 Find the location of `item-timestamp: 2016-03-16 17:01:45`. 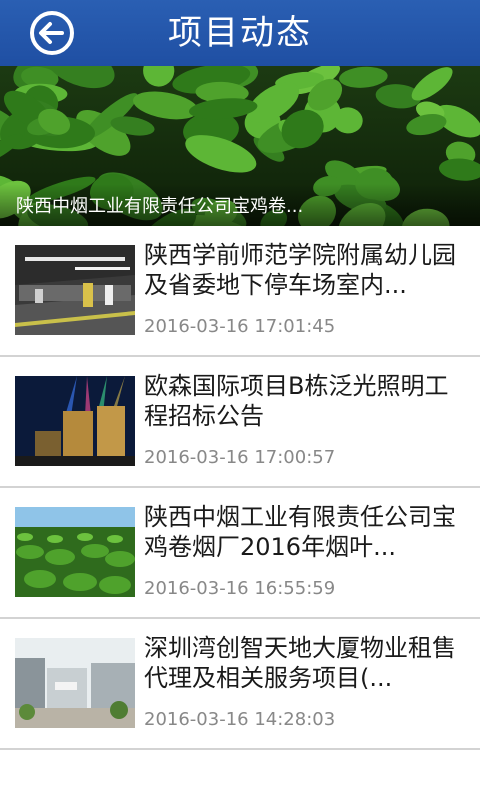

item-timestamp: 2016-03-16 17:01:45 is located at coordinates (240, 326).